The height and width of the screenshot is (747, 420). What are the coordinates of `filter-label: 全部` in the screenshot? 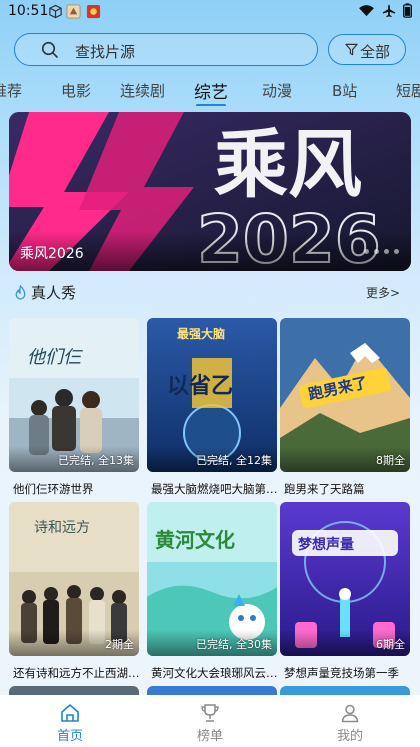 It's located at (375, 52).